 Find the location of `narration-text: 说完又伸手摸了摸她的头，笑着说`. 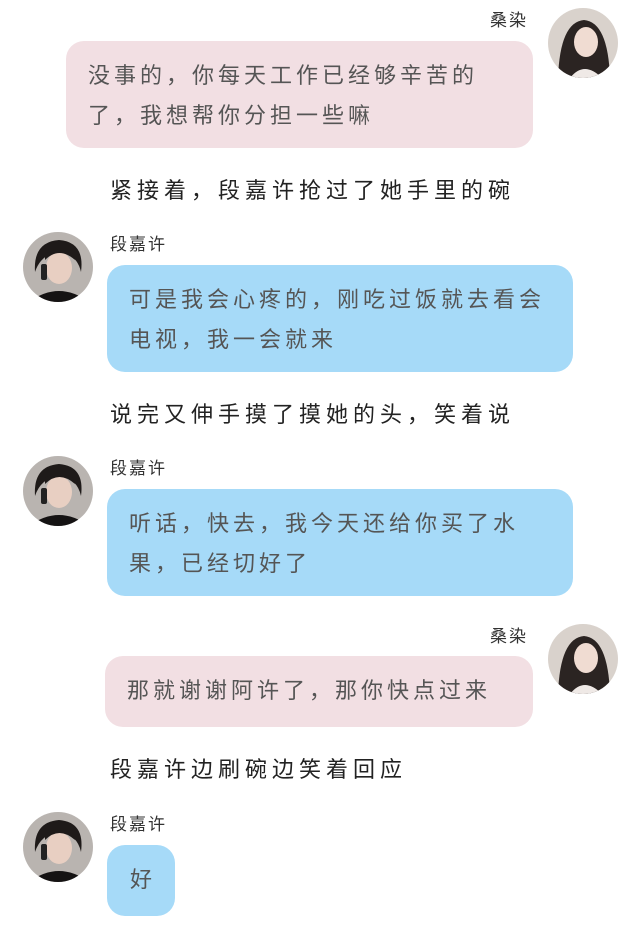

narration-text: 说完又伸手摸了摸她的头，笑着说 is located at coordinates (313, 415).